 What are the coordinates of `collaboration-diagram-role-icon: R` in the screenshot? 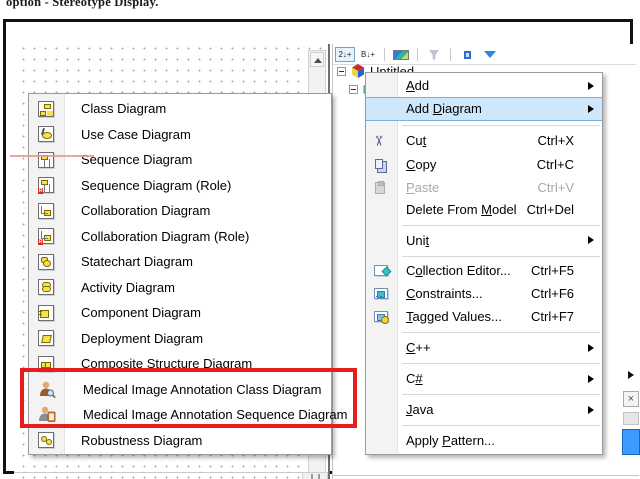 It's located at (46, 237).